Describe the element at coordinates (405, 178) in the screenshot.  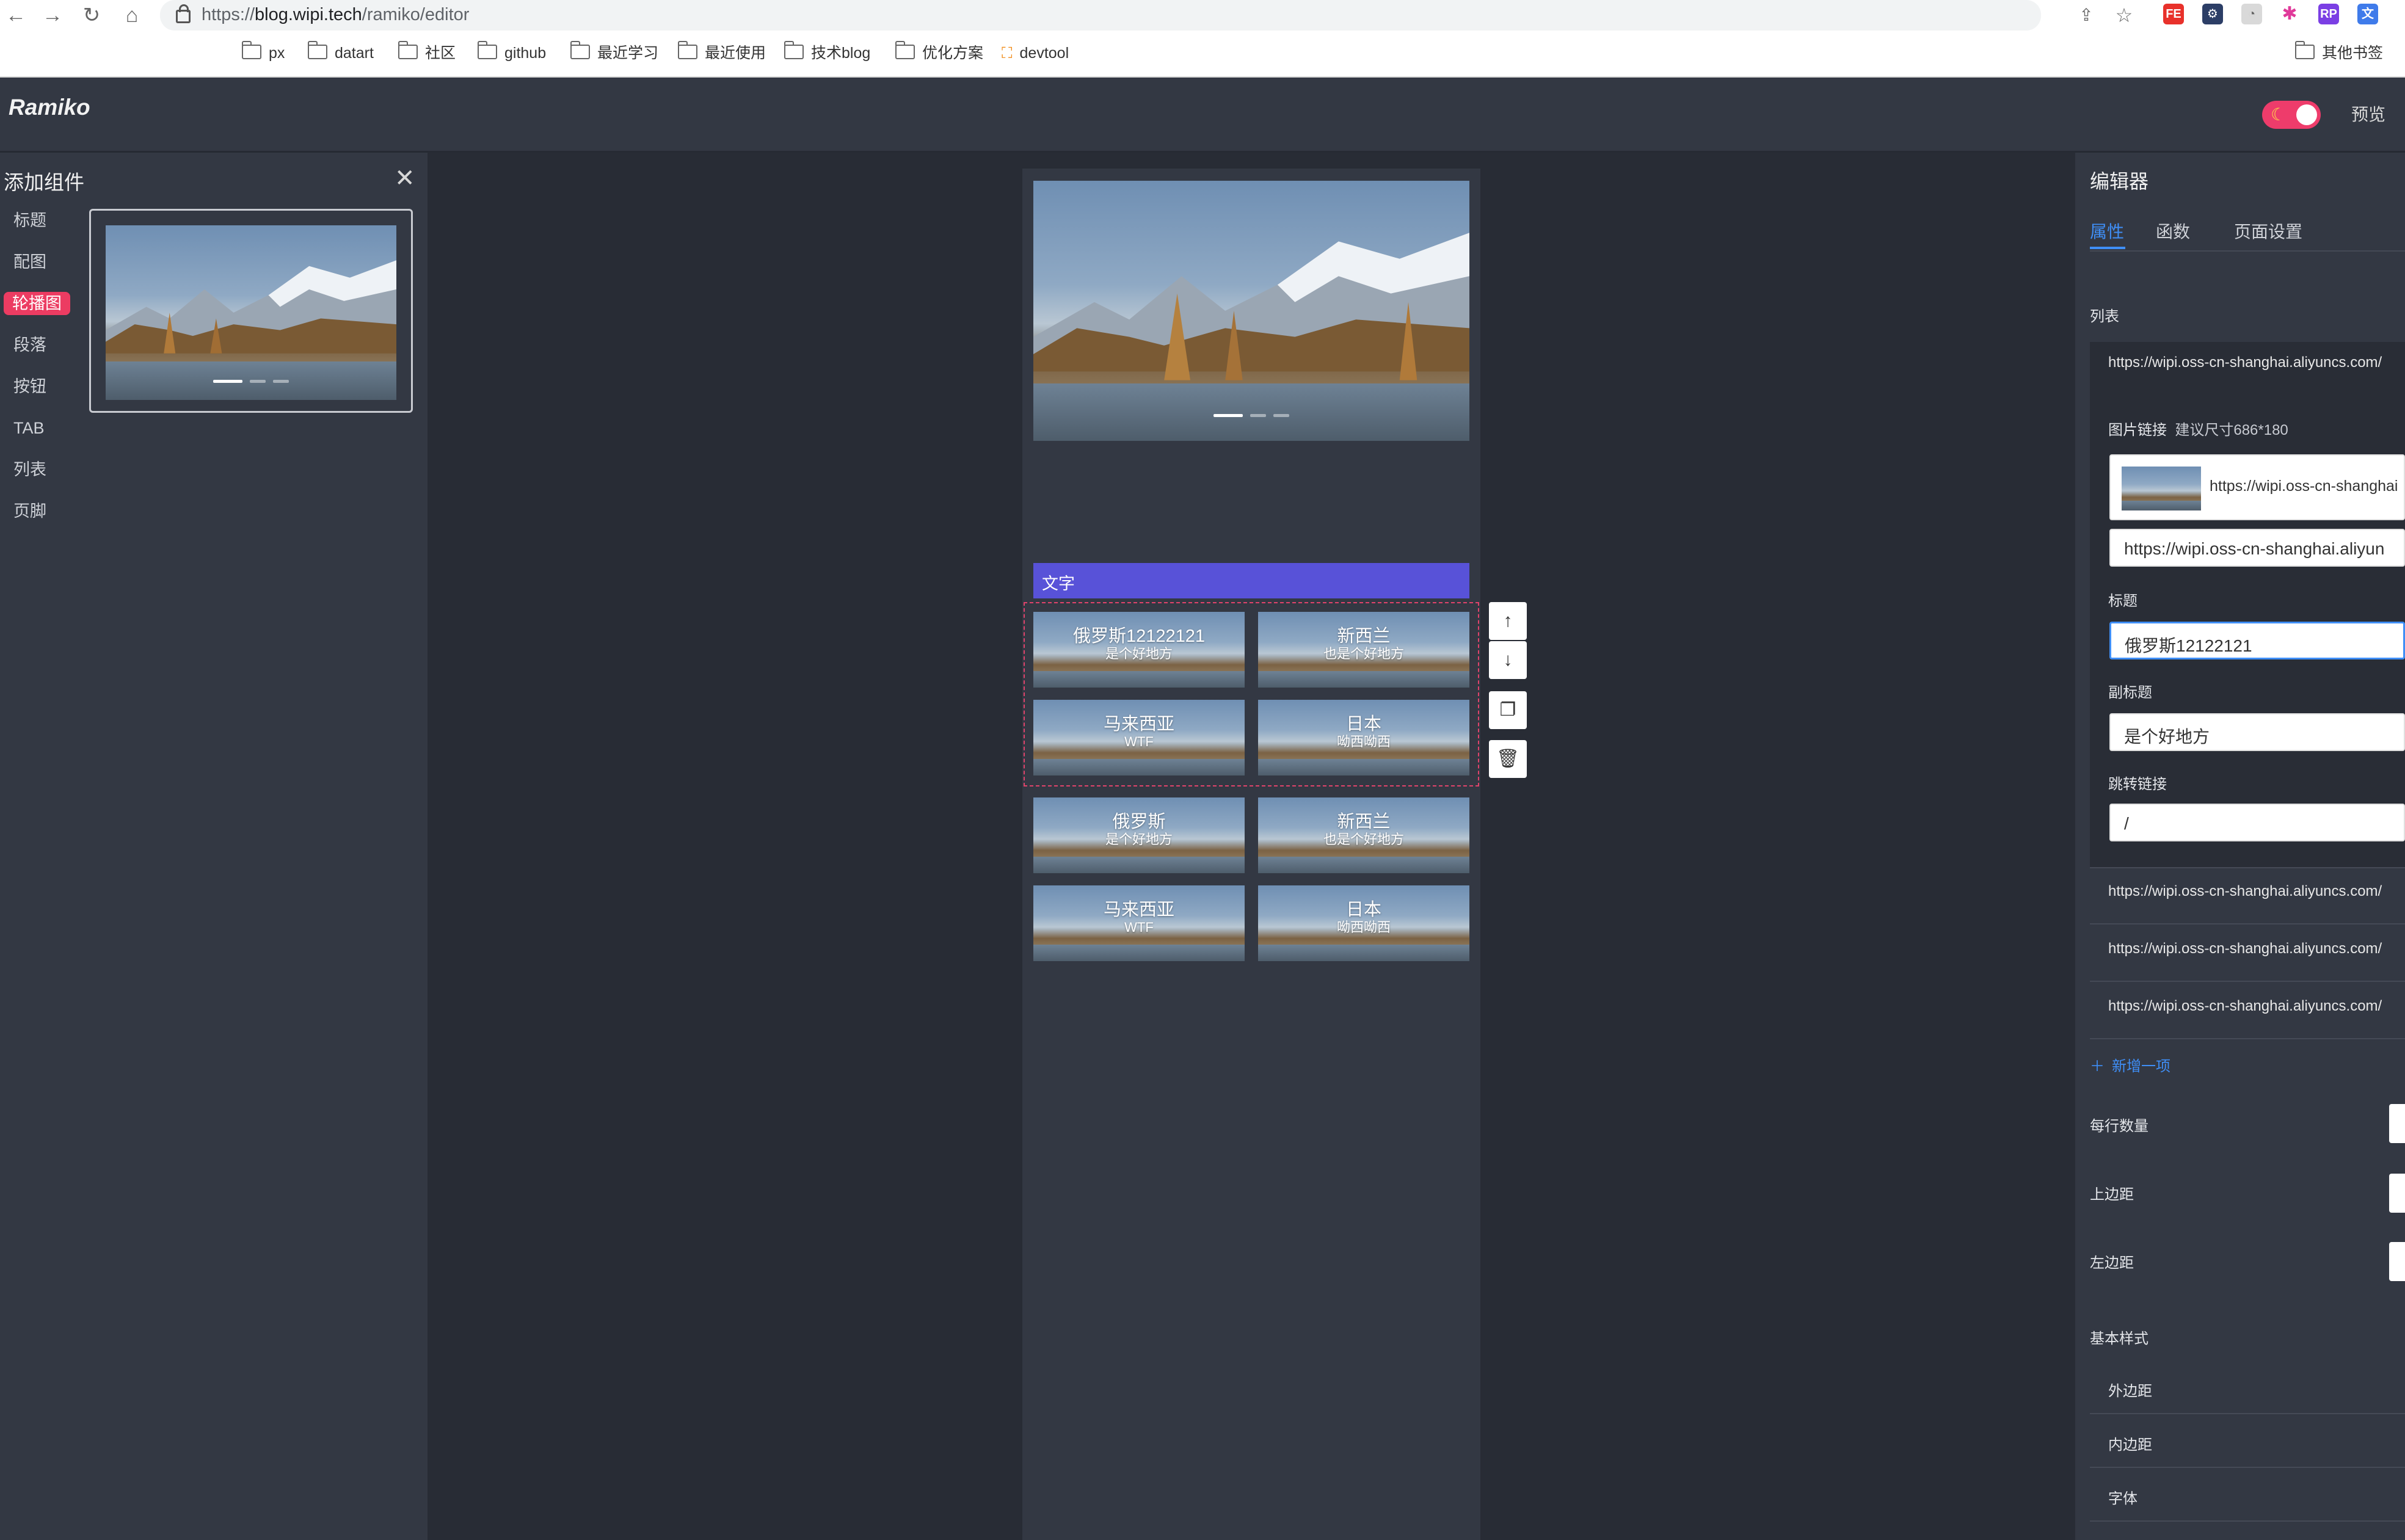
I see `close-icon: ✕` at that location.